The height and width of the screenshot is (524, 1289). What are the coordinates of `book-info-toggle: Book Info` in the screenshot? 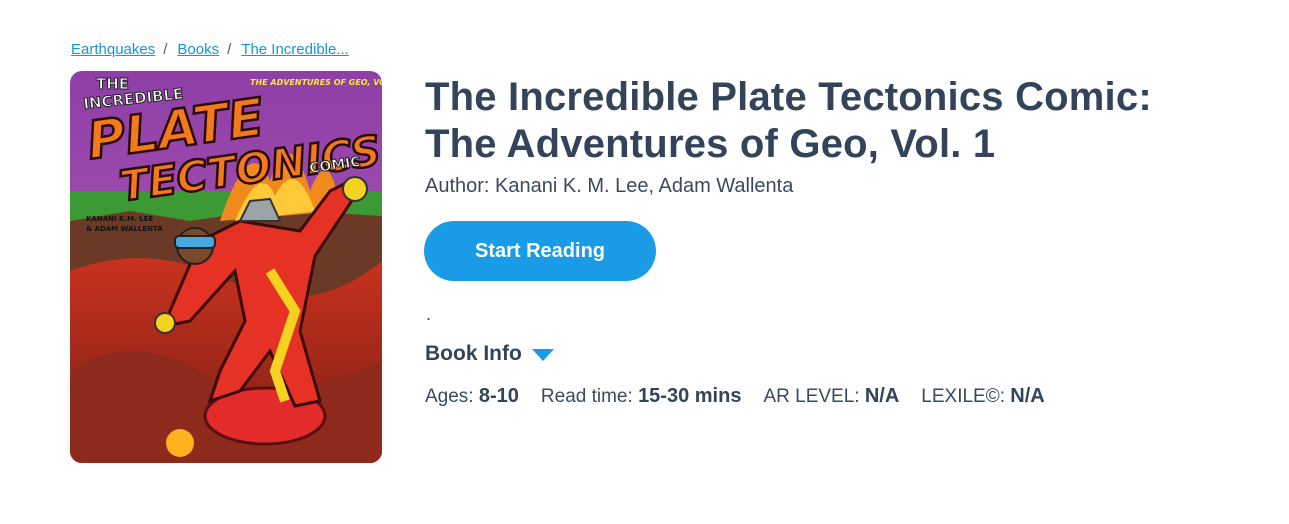 It's located at (489, 354).